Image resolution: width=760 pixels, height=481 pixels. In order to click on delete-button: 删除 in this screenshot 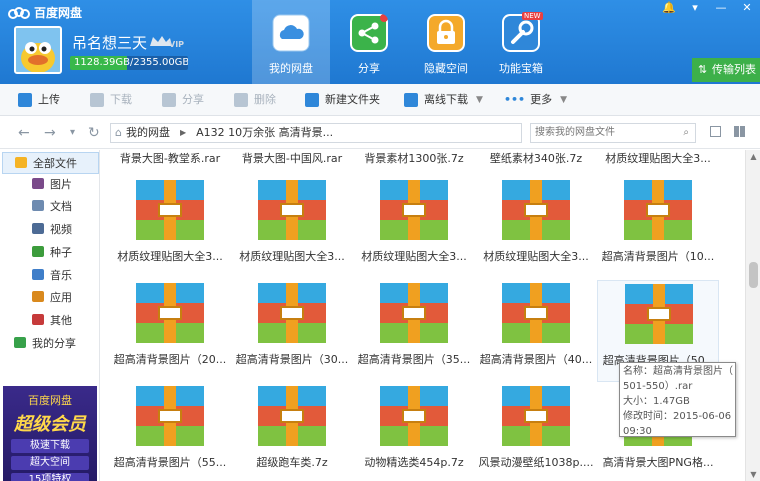, I will do `click(255, 100)`.